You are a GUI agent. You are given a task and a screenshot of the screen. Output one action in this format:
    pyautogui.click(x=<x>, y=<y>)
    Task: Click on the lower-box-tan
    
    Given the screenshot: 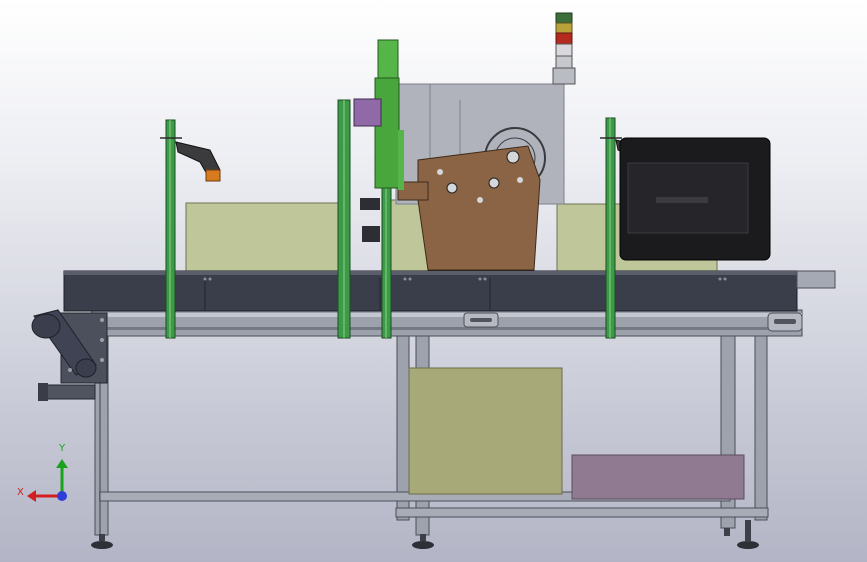 What is the action you would take?
    pyautogui.click(x=485, y=431)
    